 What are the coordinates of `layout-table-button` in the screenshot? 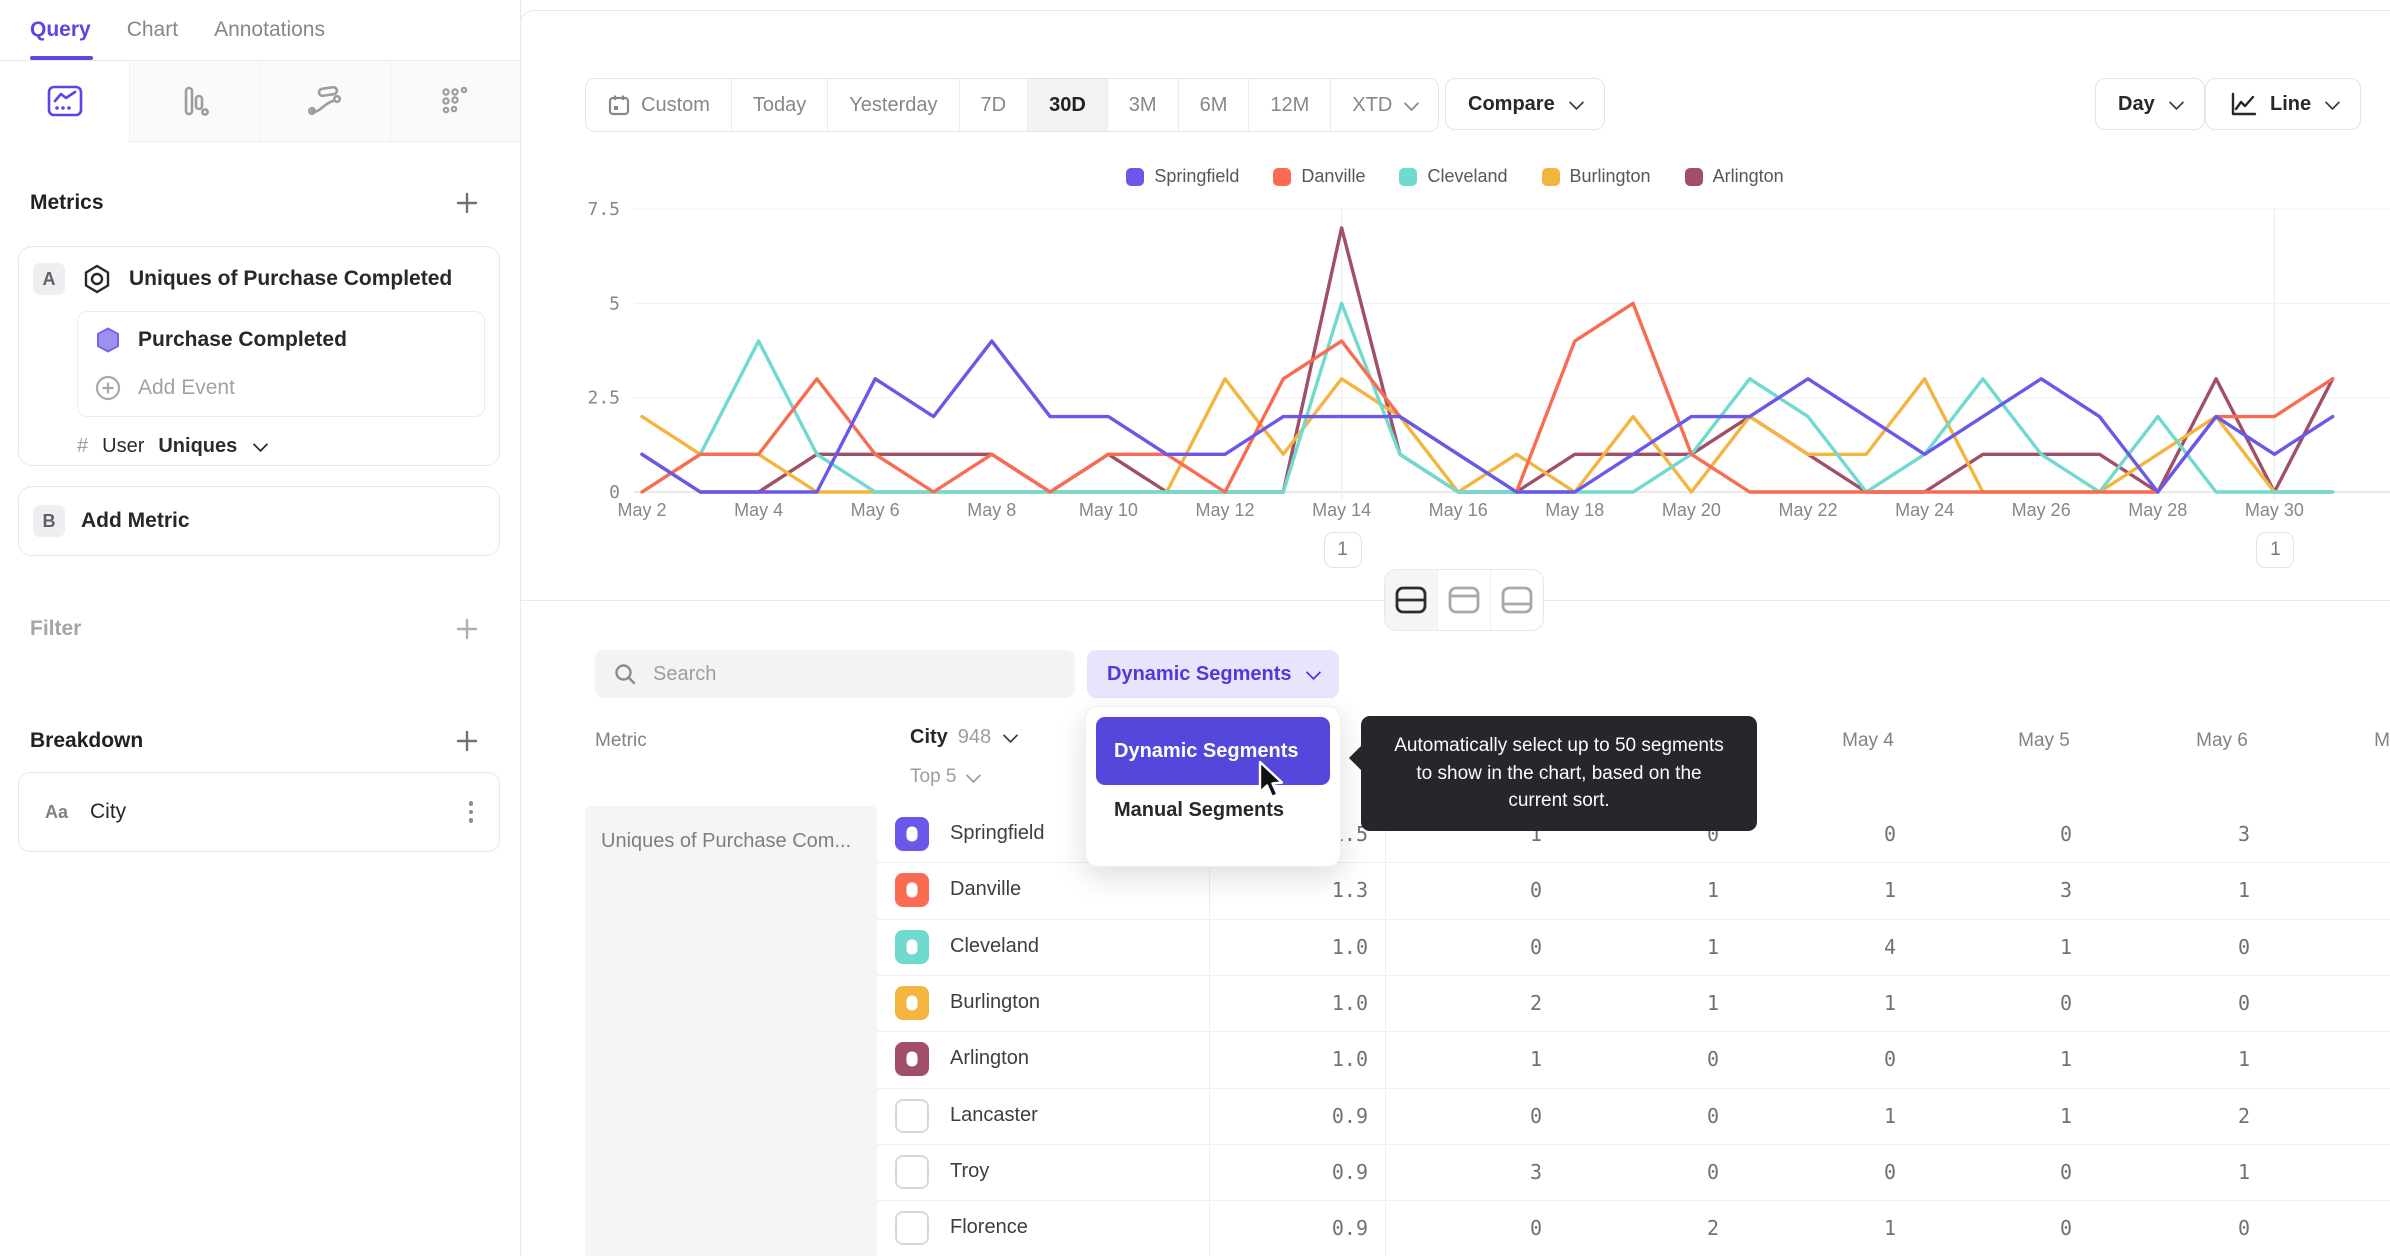 It's located at (1516, 600).